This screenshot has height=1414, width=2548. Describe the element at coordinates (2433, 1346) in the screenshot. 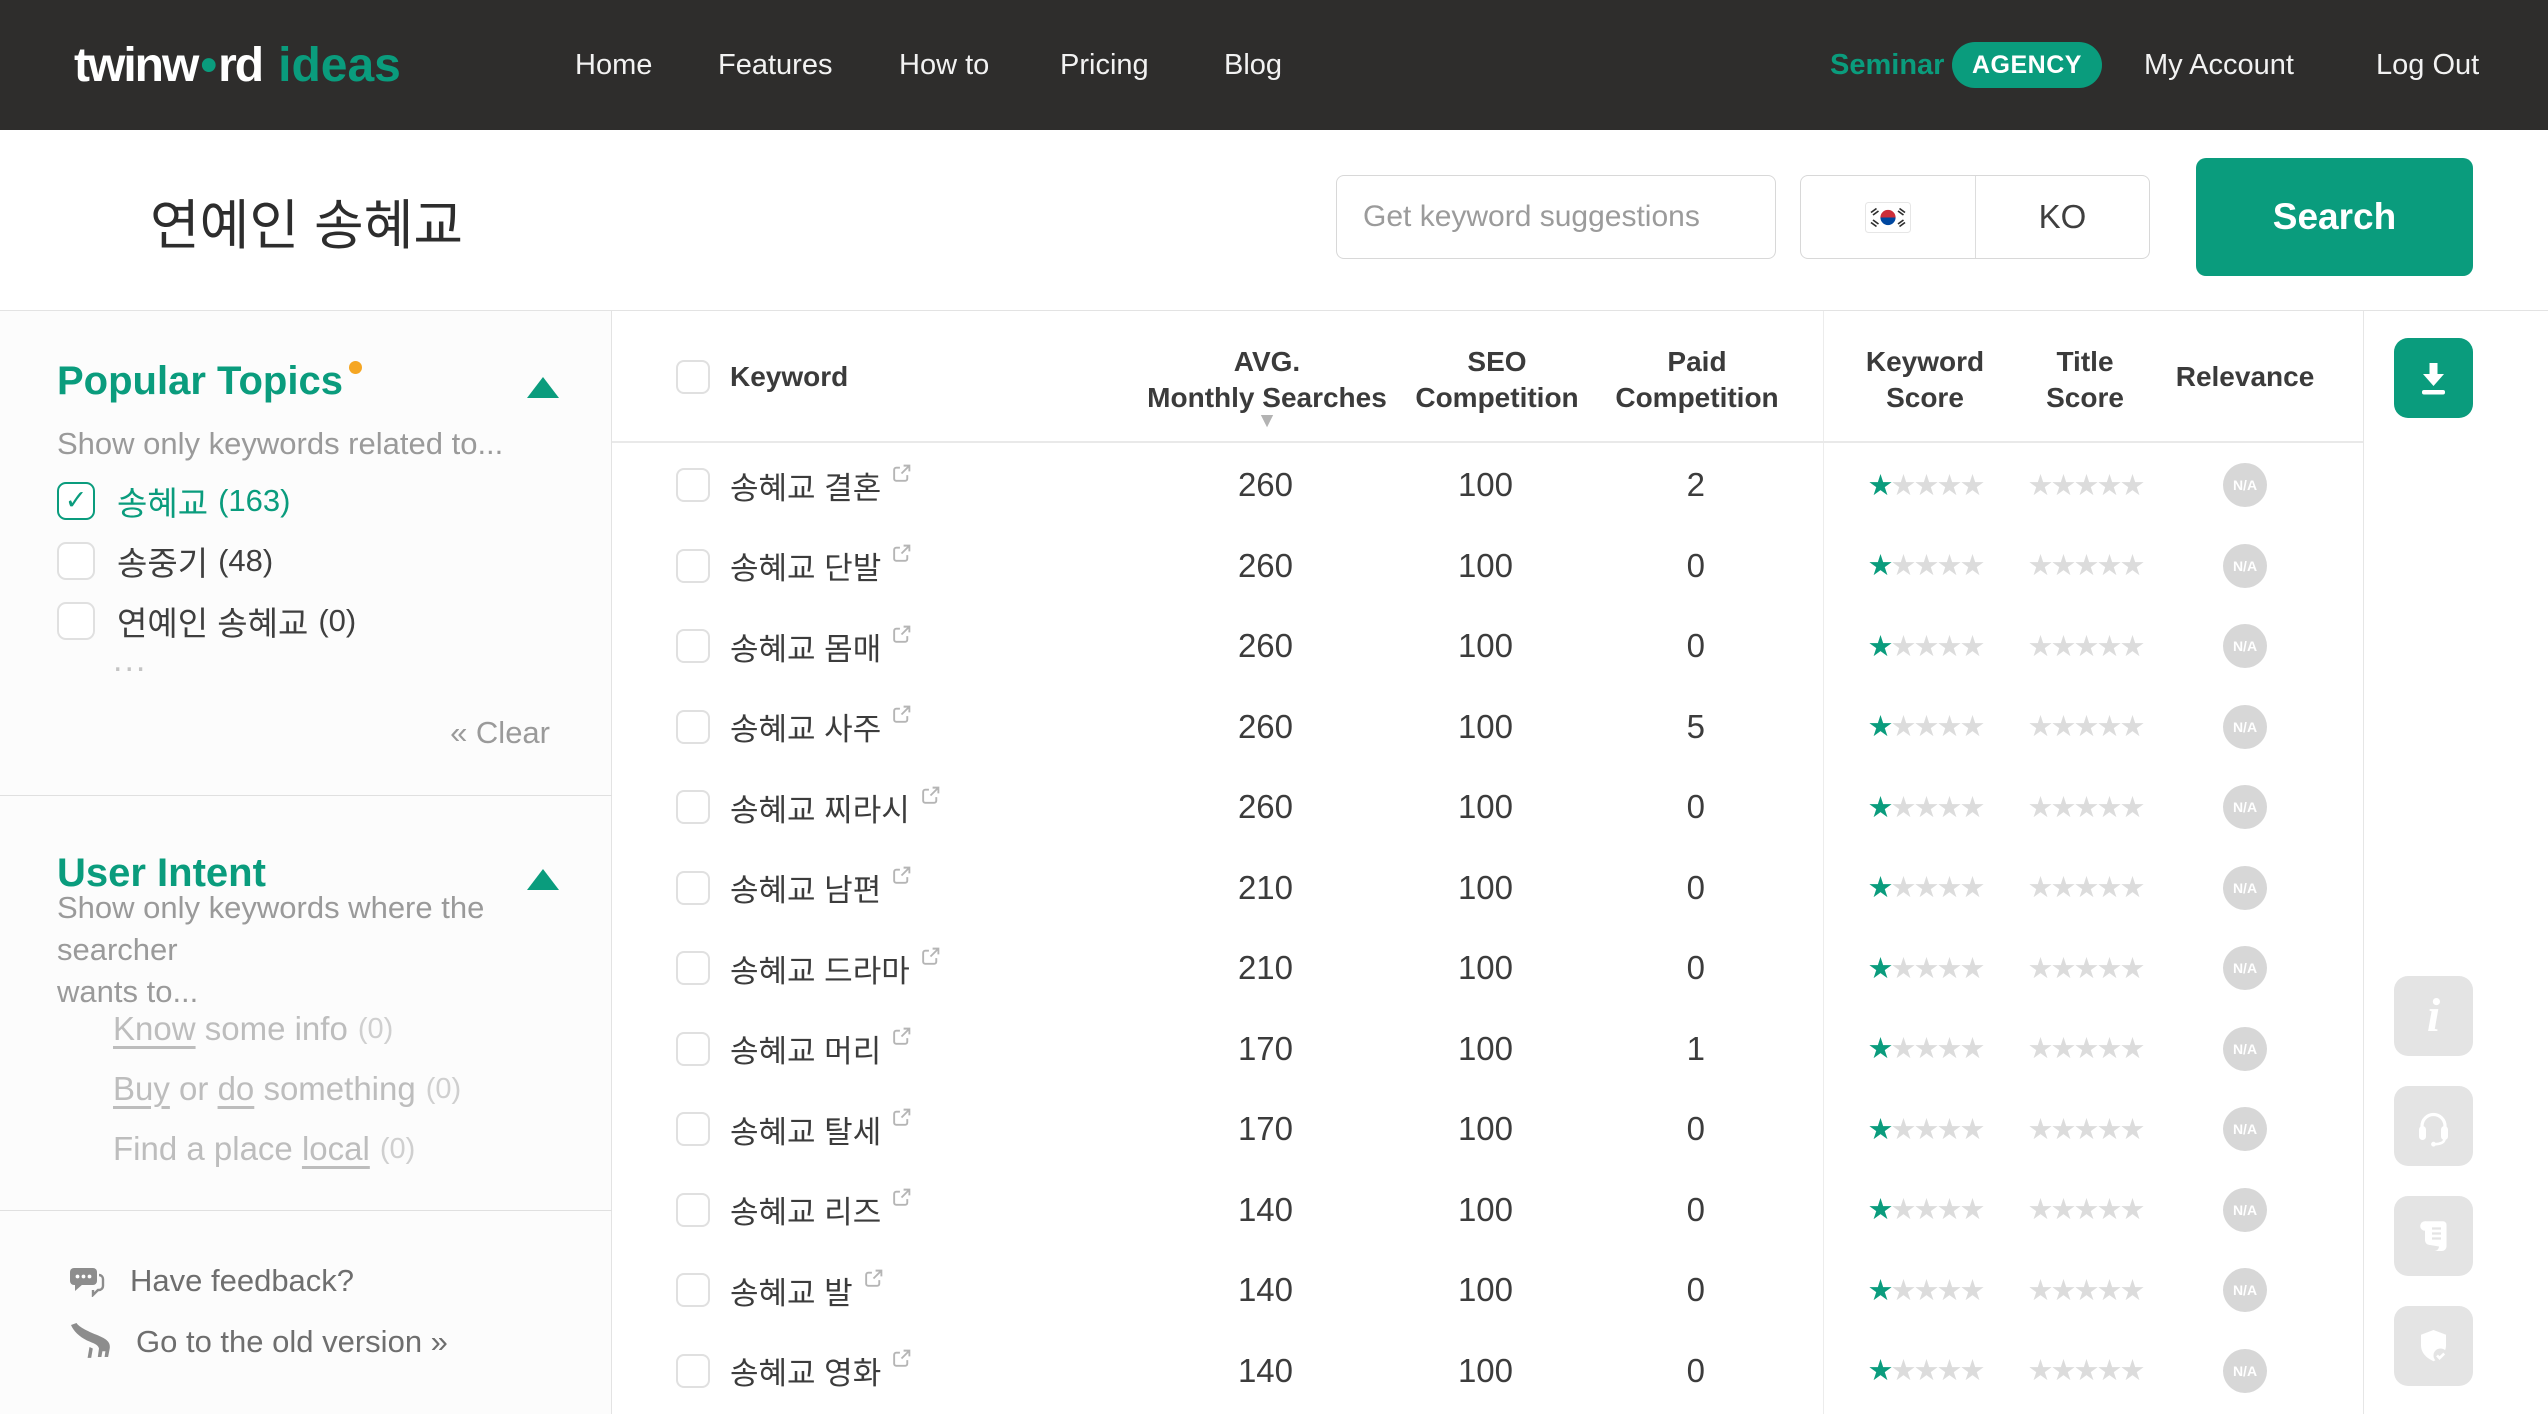

I see `privacy-button` at that location.